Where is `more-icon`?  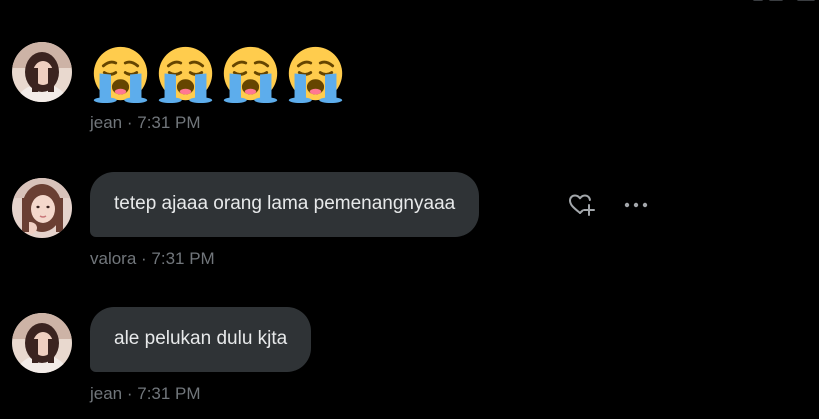 more-icon is located at coordinates (636, 205).